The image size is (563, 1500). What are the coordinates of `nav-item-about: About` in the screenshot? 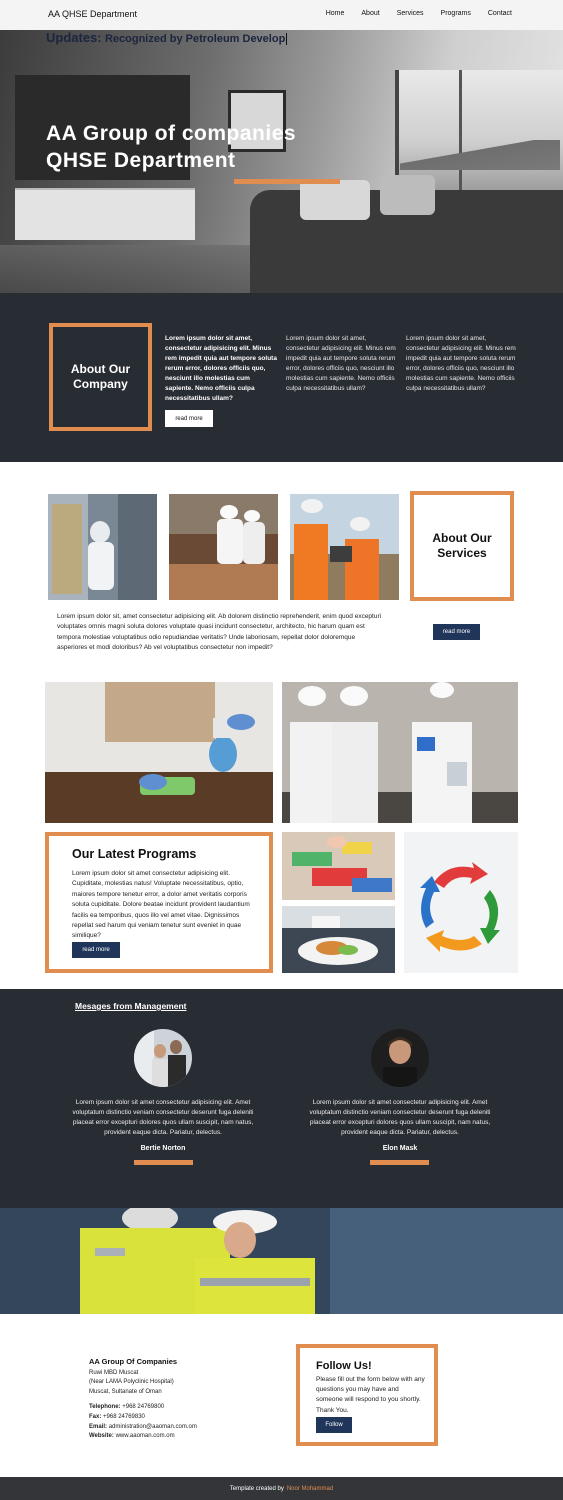 It's located at (370, 13).